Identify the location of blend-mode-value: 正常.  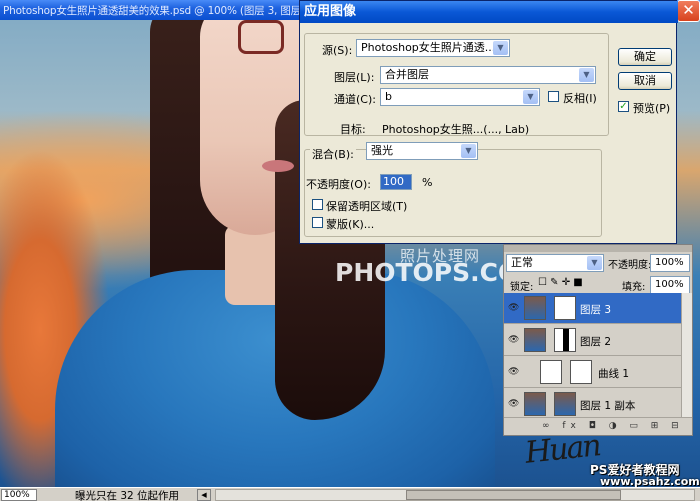
(522, 262).